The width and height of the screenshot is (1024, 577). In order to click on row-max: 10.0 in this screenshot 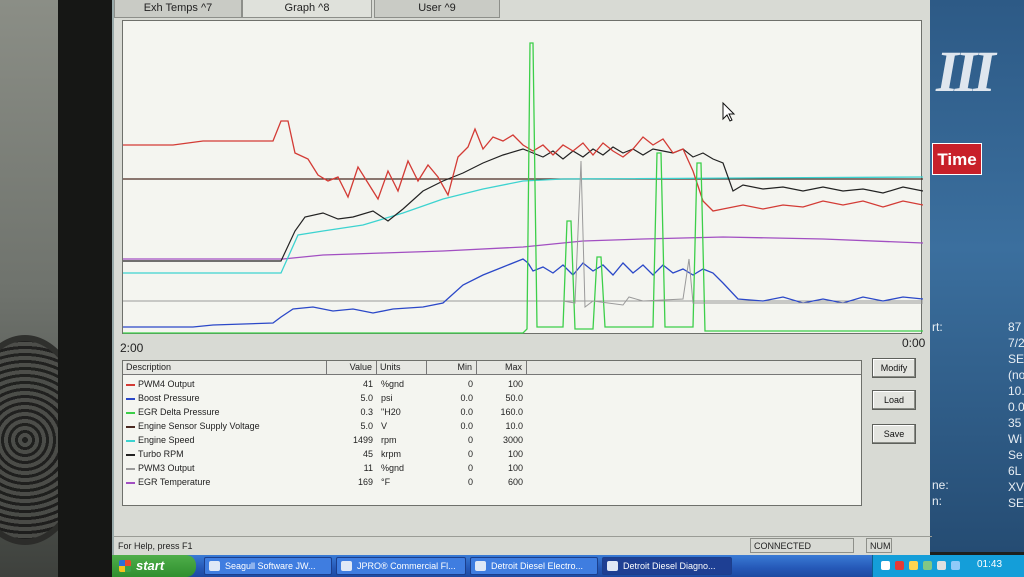, I will do `click(514, 426)`.